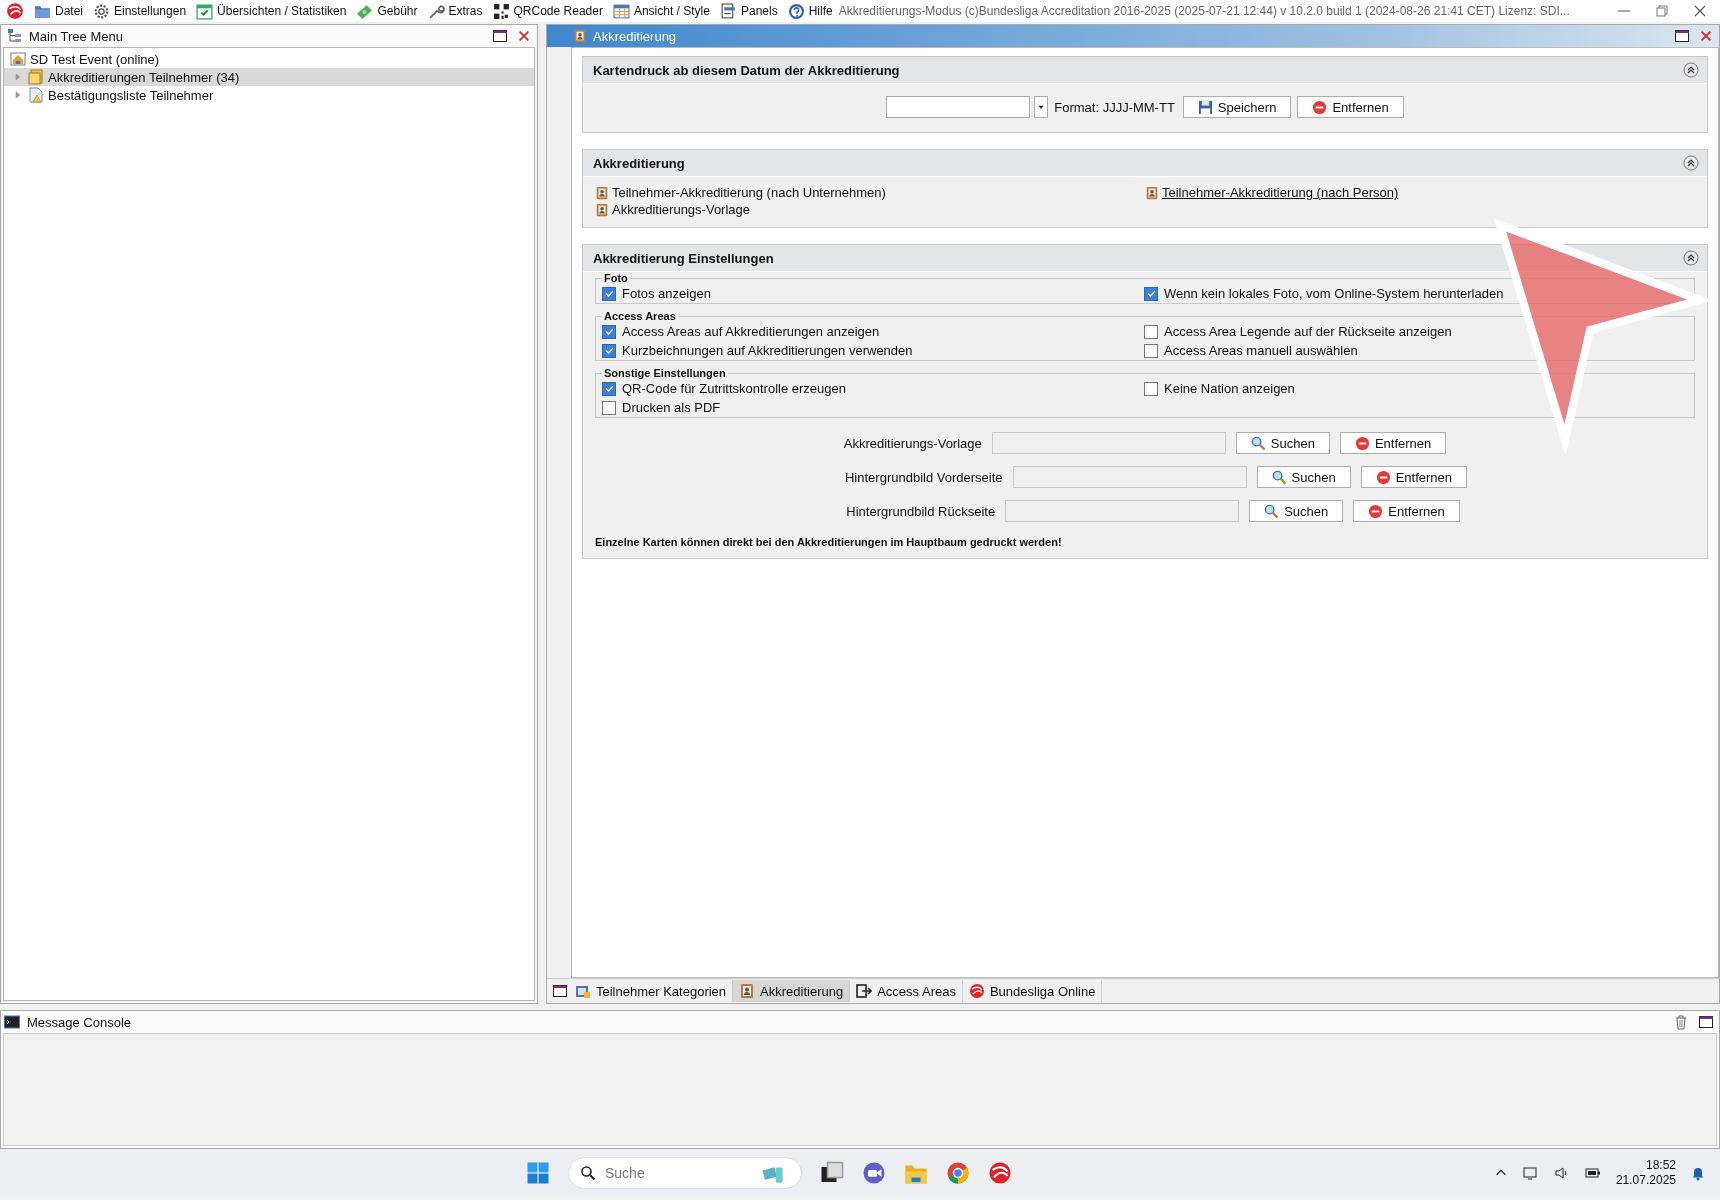 The image size is (1720, 1200). Describe the element at coordinates (921, 511) in the screenshot. I see `field-label: Hintergrundbild Rückseite` at that location.